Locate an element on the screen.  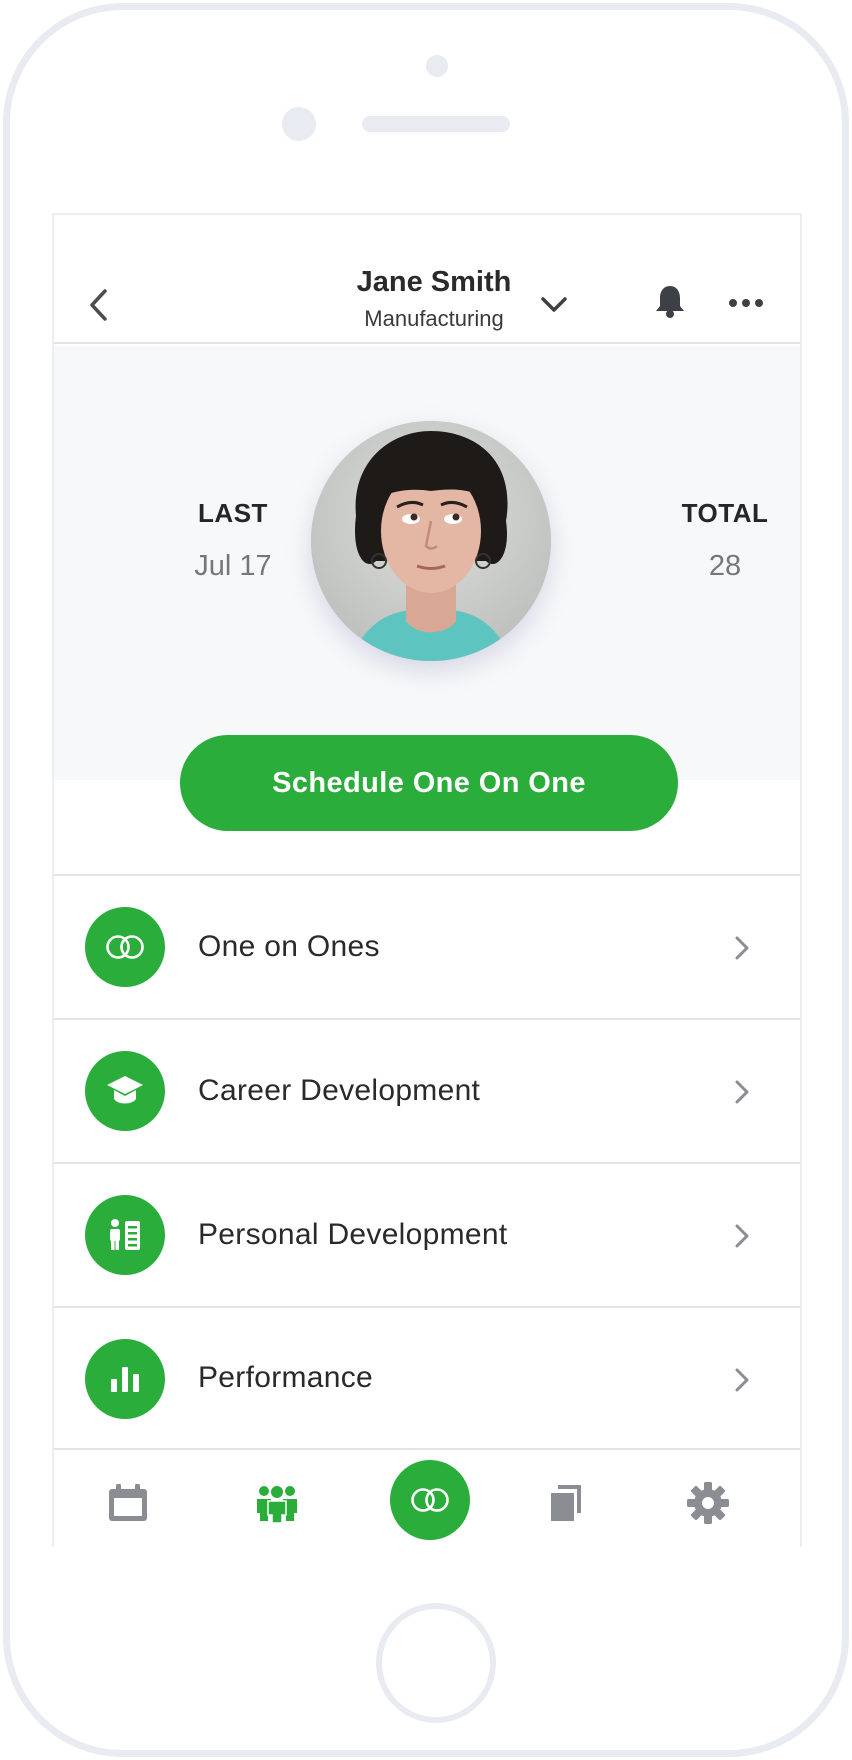
tab-bar is located at coordinates (427, 1499).